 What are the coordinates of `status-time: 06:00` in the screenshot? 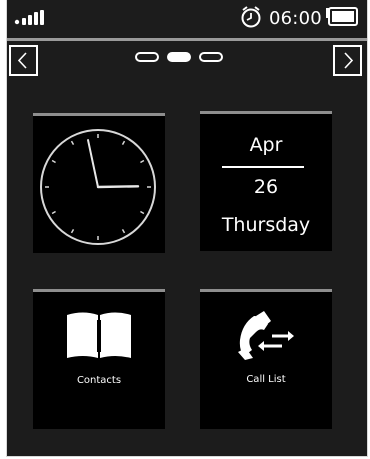 It's located at (295, 18).